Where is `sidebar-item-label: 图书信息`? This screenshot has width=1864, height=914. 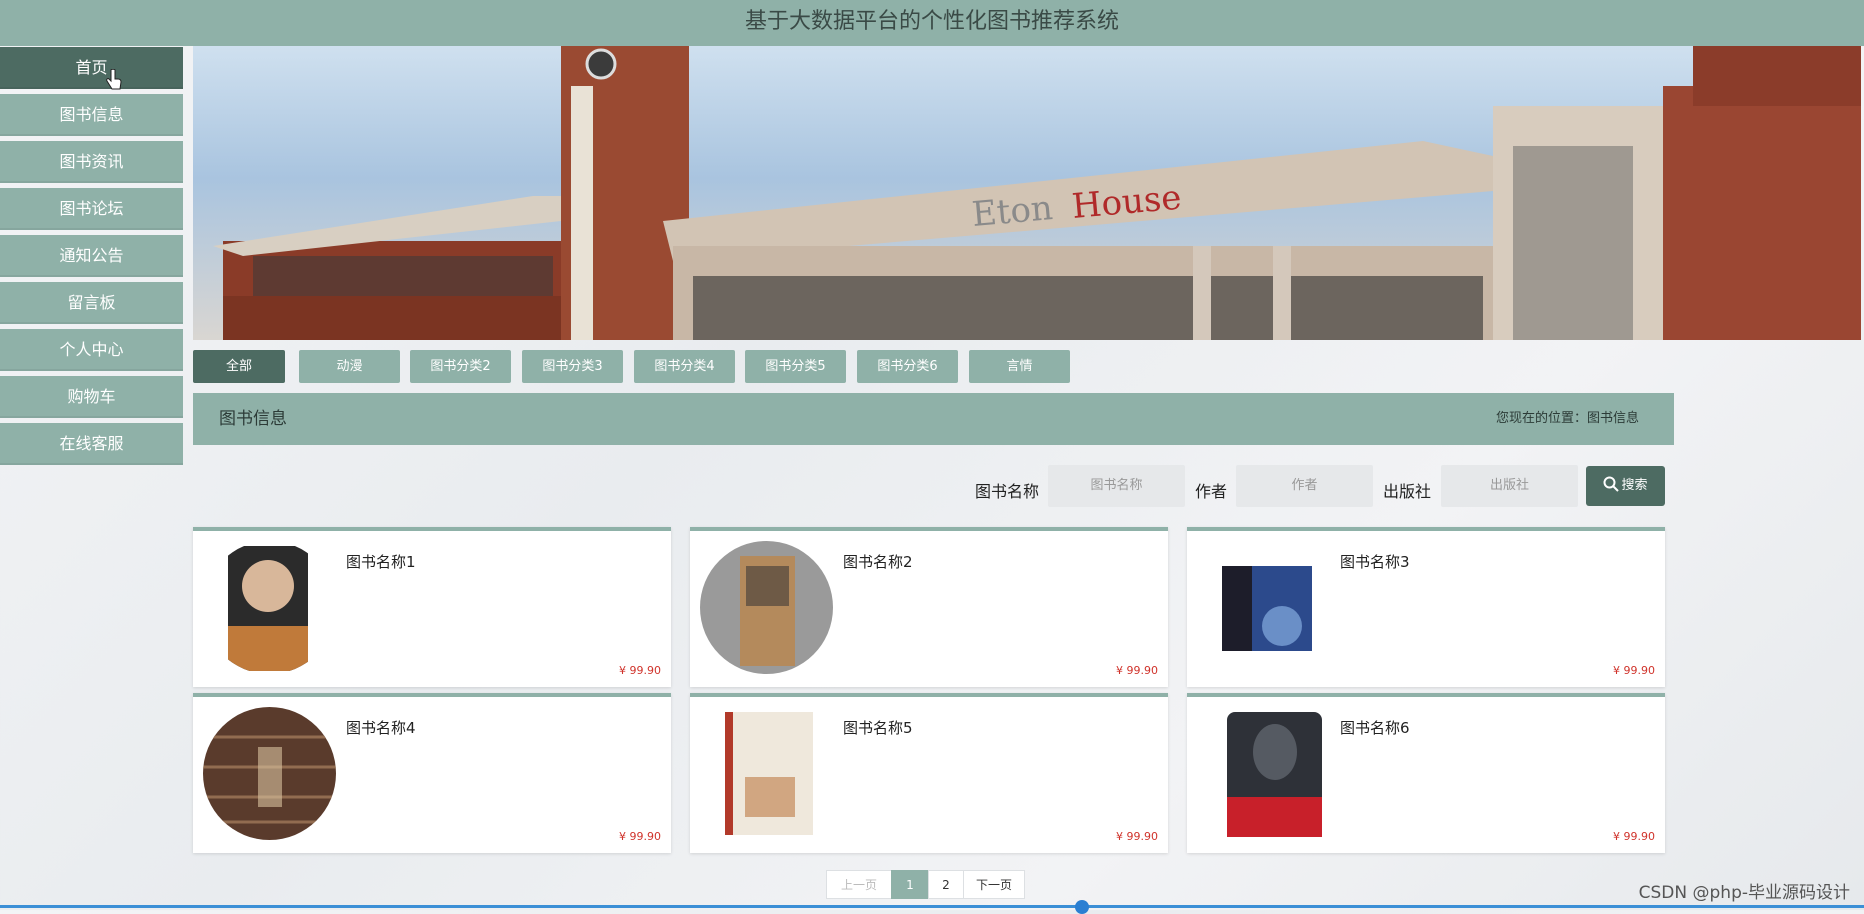 sidebar-item-label: 图书信息 is located at coordinates (91, 114).